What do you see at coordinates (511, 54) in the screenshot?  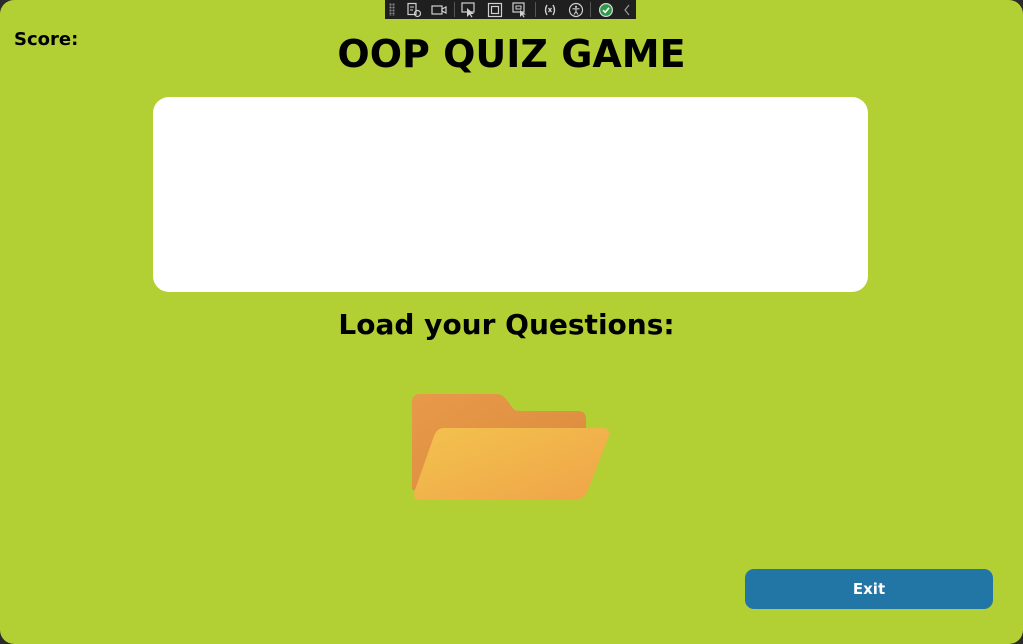 I see `page-title: OOP QUIZ GAME` at bounding box center [511, 54].